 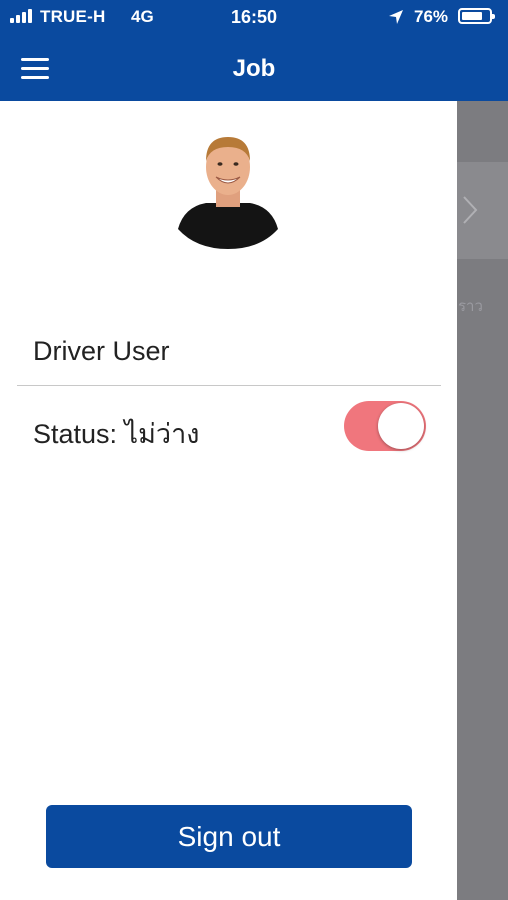 What do you see at coordinates (229, 836) in the screenshot?
I see `sign-out-button: Sign out` at bounding box center [229, 836].